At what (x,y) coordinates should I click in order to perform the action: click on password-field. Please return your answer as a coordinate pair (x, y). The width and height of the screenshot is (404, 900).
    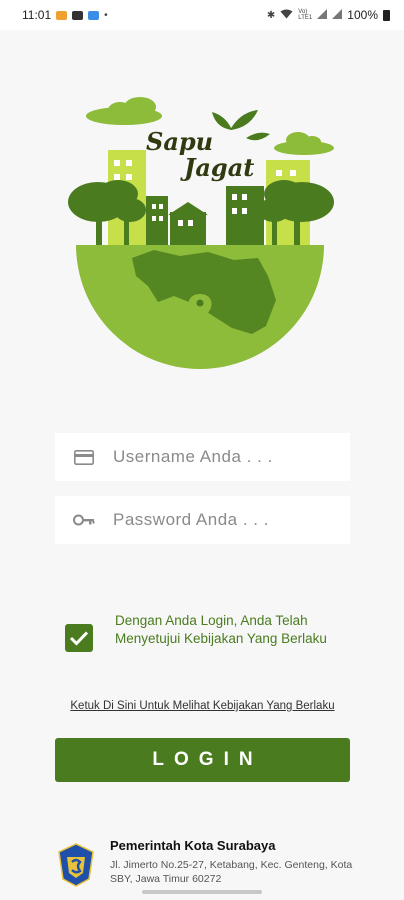
    Looking at the image, I should click on (202, 520).